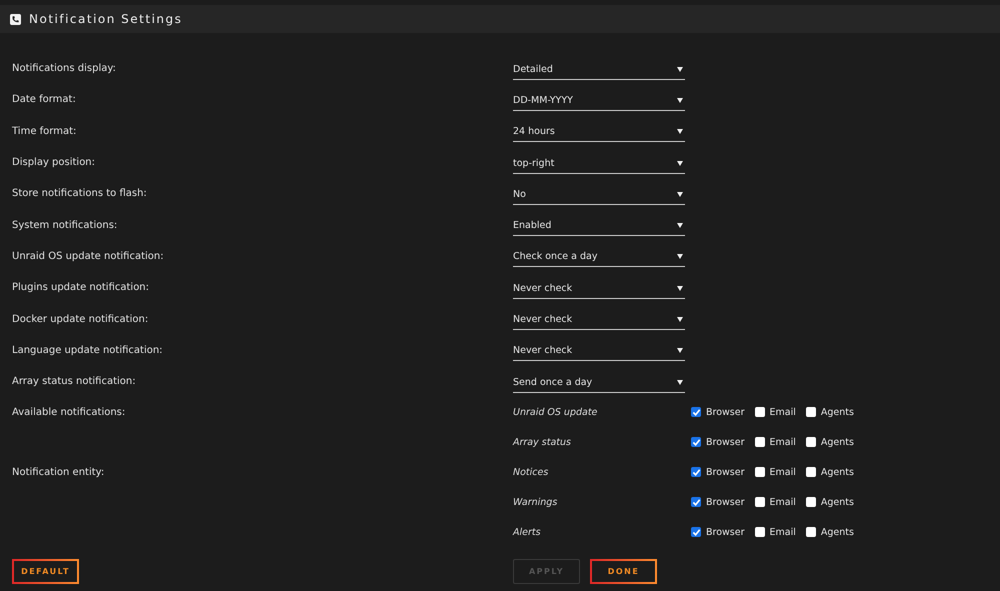 The height and width of the screenshot is (591, 1000). Describe the element at coordinates (68, 412) in the screenshot. I see `setting-label: Available notifications:` at that location.